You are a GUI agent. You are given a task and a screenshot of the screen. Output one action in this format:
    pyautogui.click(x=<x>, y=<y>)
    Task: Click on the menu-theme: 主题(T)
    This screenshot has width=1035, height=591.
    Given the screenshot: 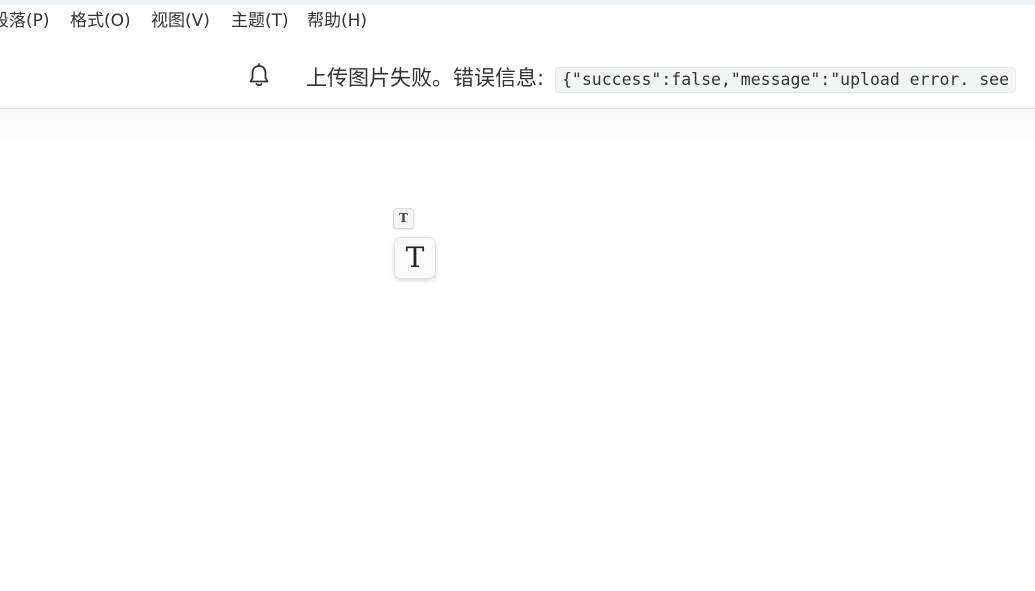 What is the action you would take?
    pyautogui.click(x=260, y=21)
    